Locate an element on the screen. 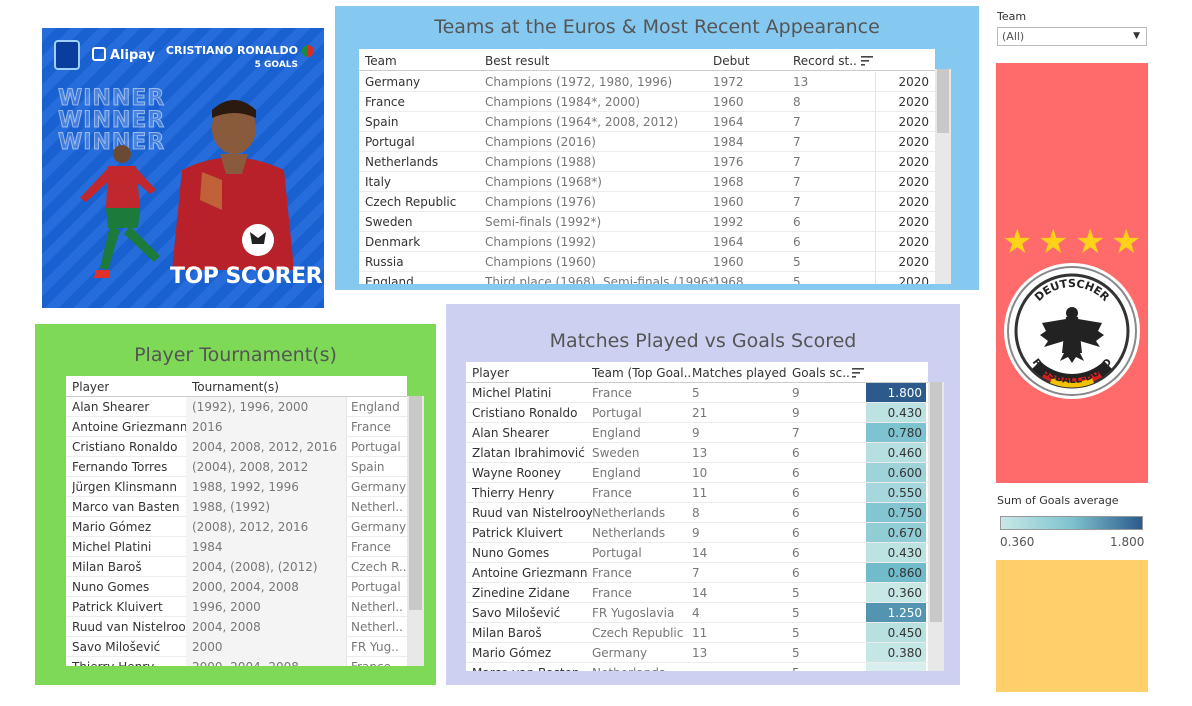  table-row: Alan Shearer England 9 7 0.780 is located at coordinates (697, 433).